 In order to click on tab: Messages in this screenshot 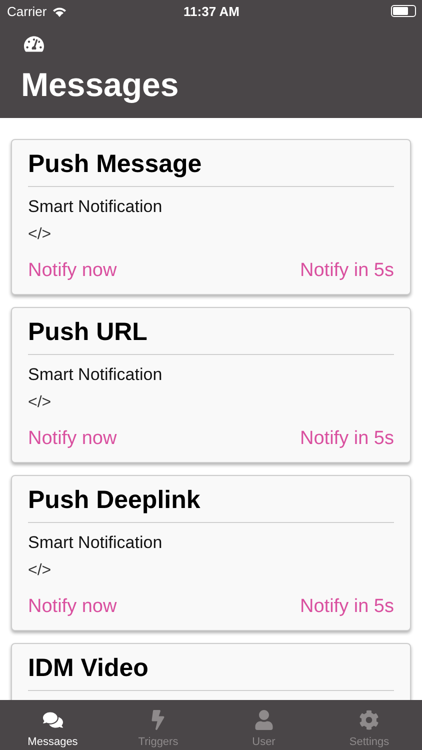, I will do `click(53, 725)`.